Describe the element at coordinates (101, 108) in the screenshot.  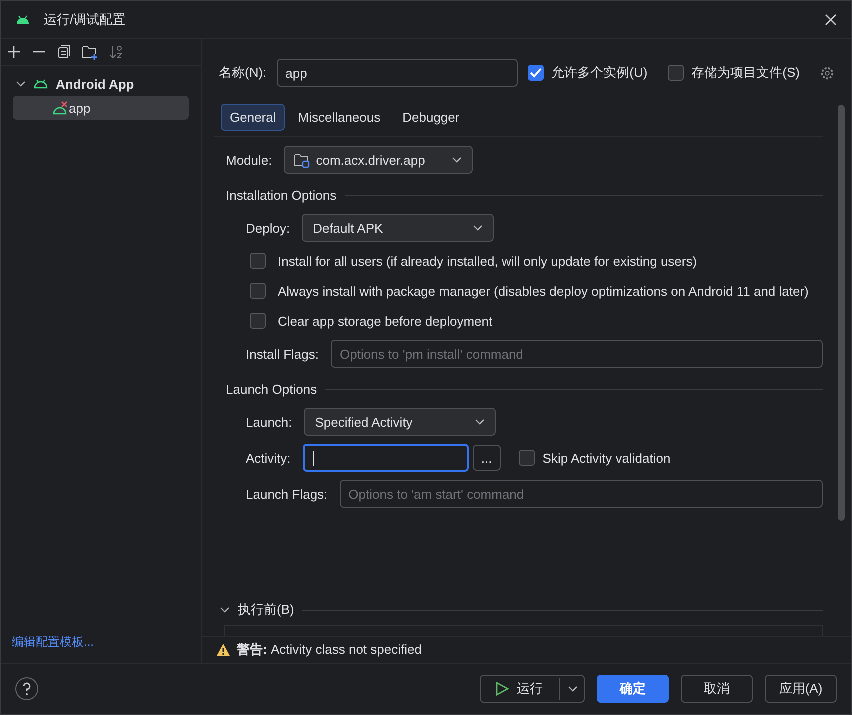
I see `tree-item: app` at that location.